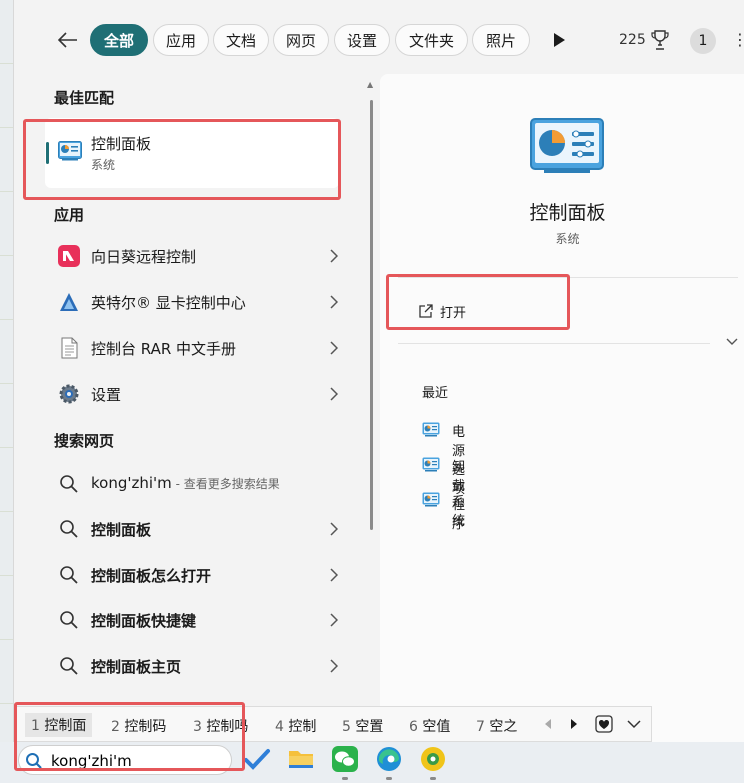  What do you see at coordinates (431, 40) in the screenshot?
I see `filter-folders: 文件夹` at bounding box center [431, 40].